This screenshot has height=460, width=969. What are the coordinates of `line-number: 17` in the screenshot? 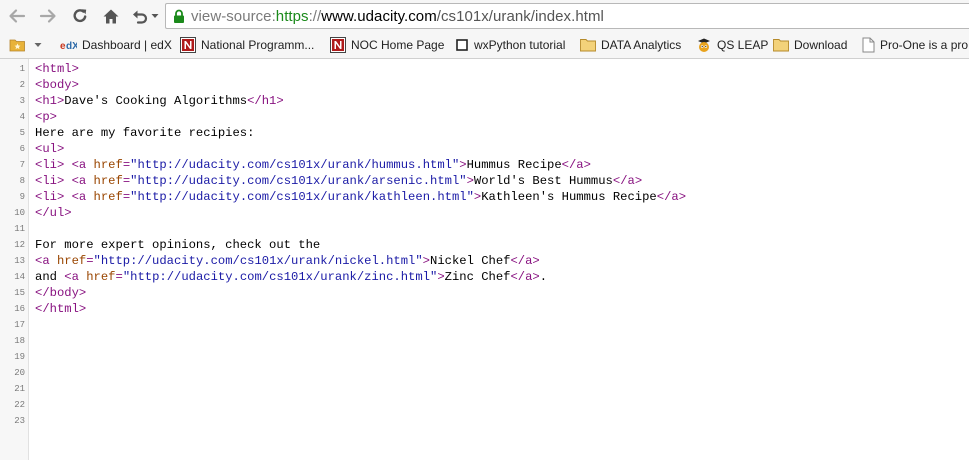 It's located at (19, 325).